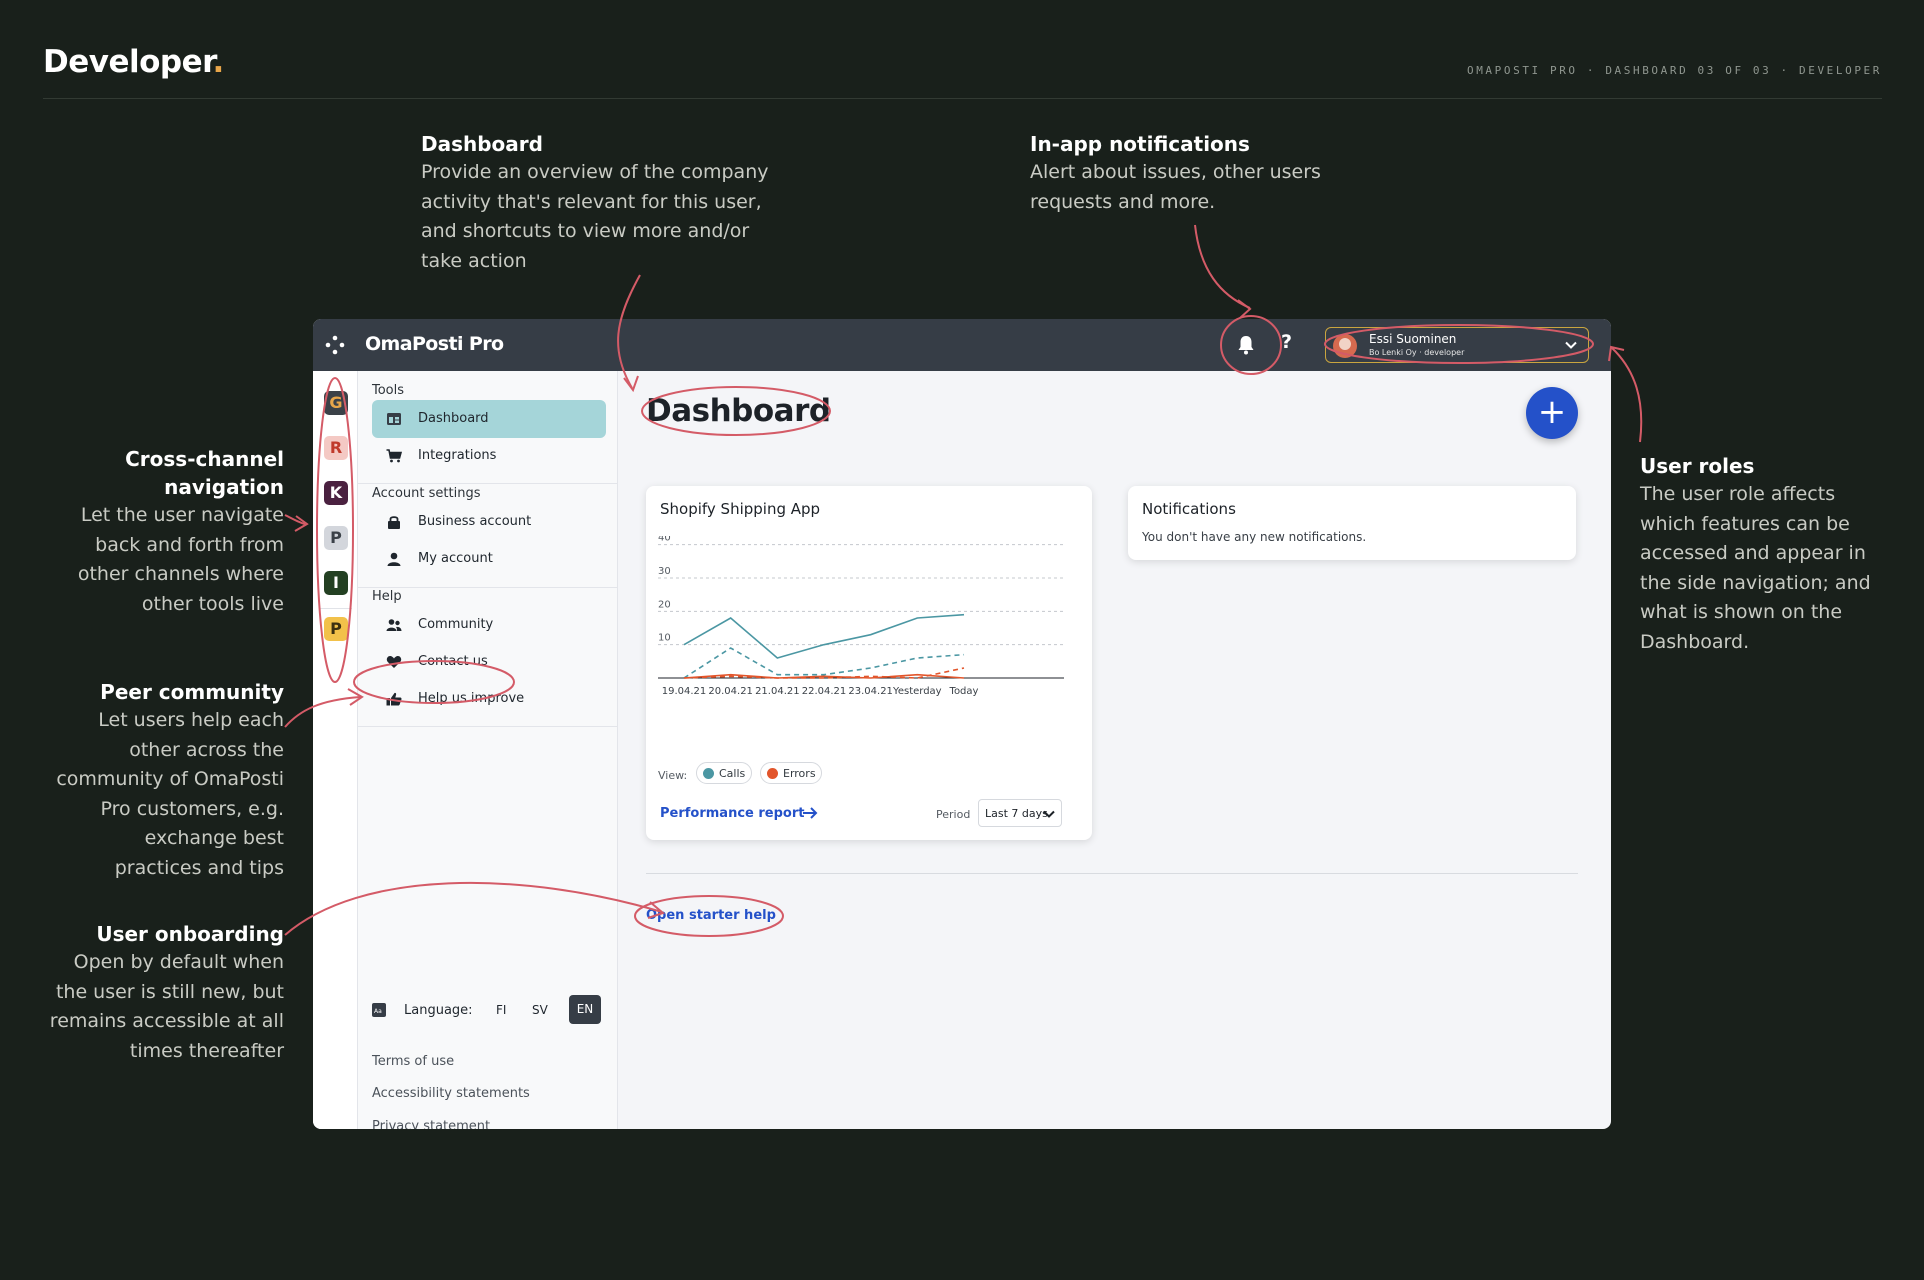 This screenshot has width=1924, height=1280. Describe the element at coordinates (1552, 413) in the screenshot. I see `add-button: +` at that location.